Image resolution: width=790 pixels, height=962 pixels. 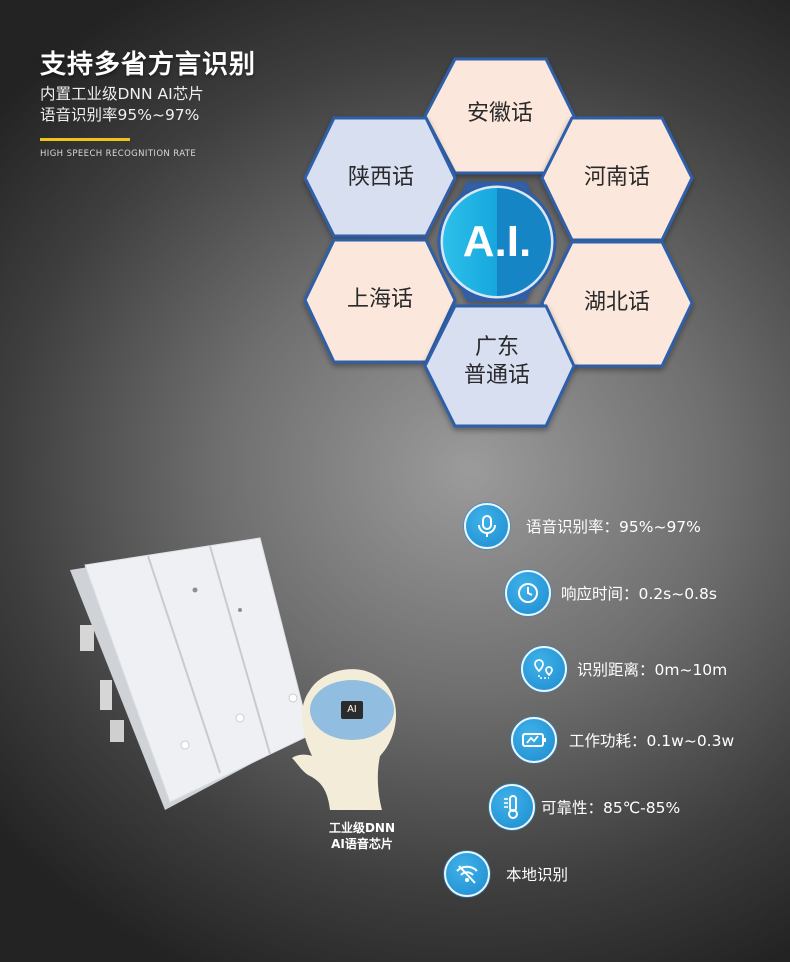 What do you see at coordinates (528, 593) in the screenshot?
I see `clock-icon` at bounding box center [528, 593].